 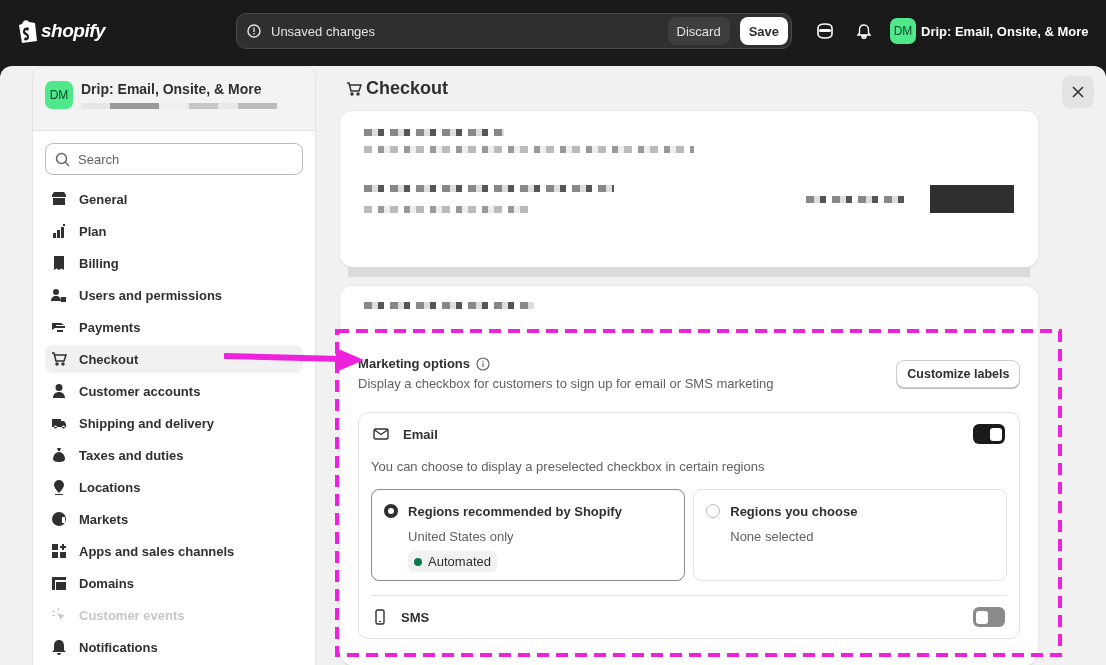 I want to click on sidebar-item: Domains, so click(x=174, y=583).